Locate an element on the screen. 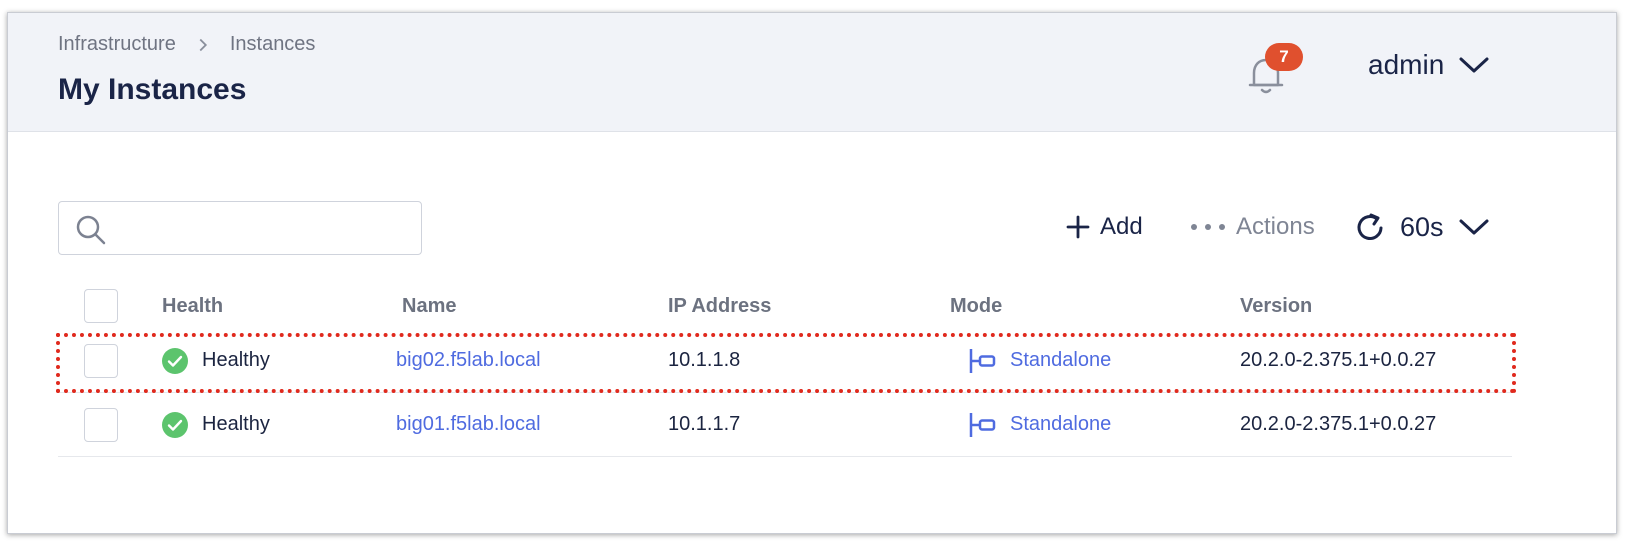 This screenshot has width=1628, height=544. actions-label: Actions is located at coordinates (1275, 226).